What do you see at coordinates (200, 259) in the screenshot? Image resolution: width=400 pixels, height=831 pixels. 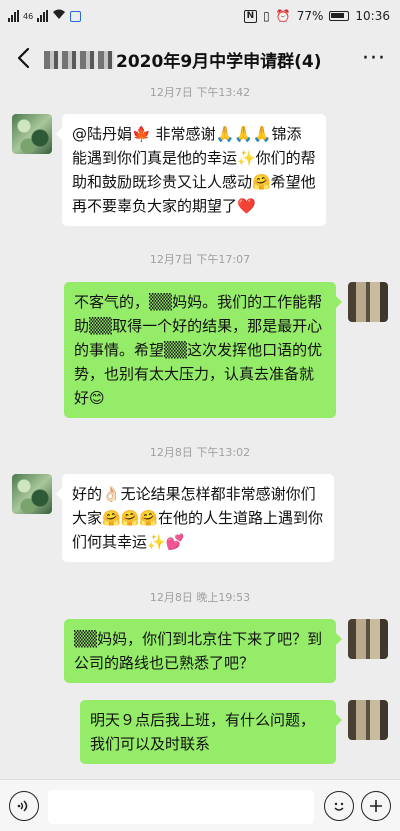 I see `timestamp: 12月7日 下午17:07` at bounding box center [200, 259].